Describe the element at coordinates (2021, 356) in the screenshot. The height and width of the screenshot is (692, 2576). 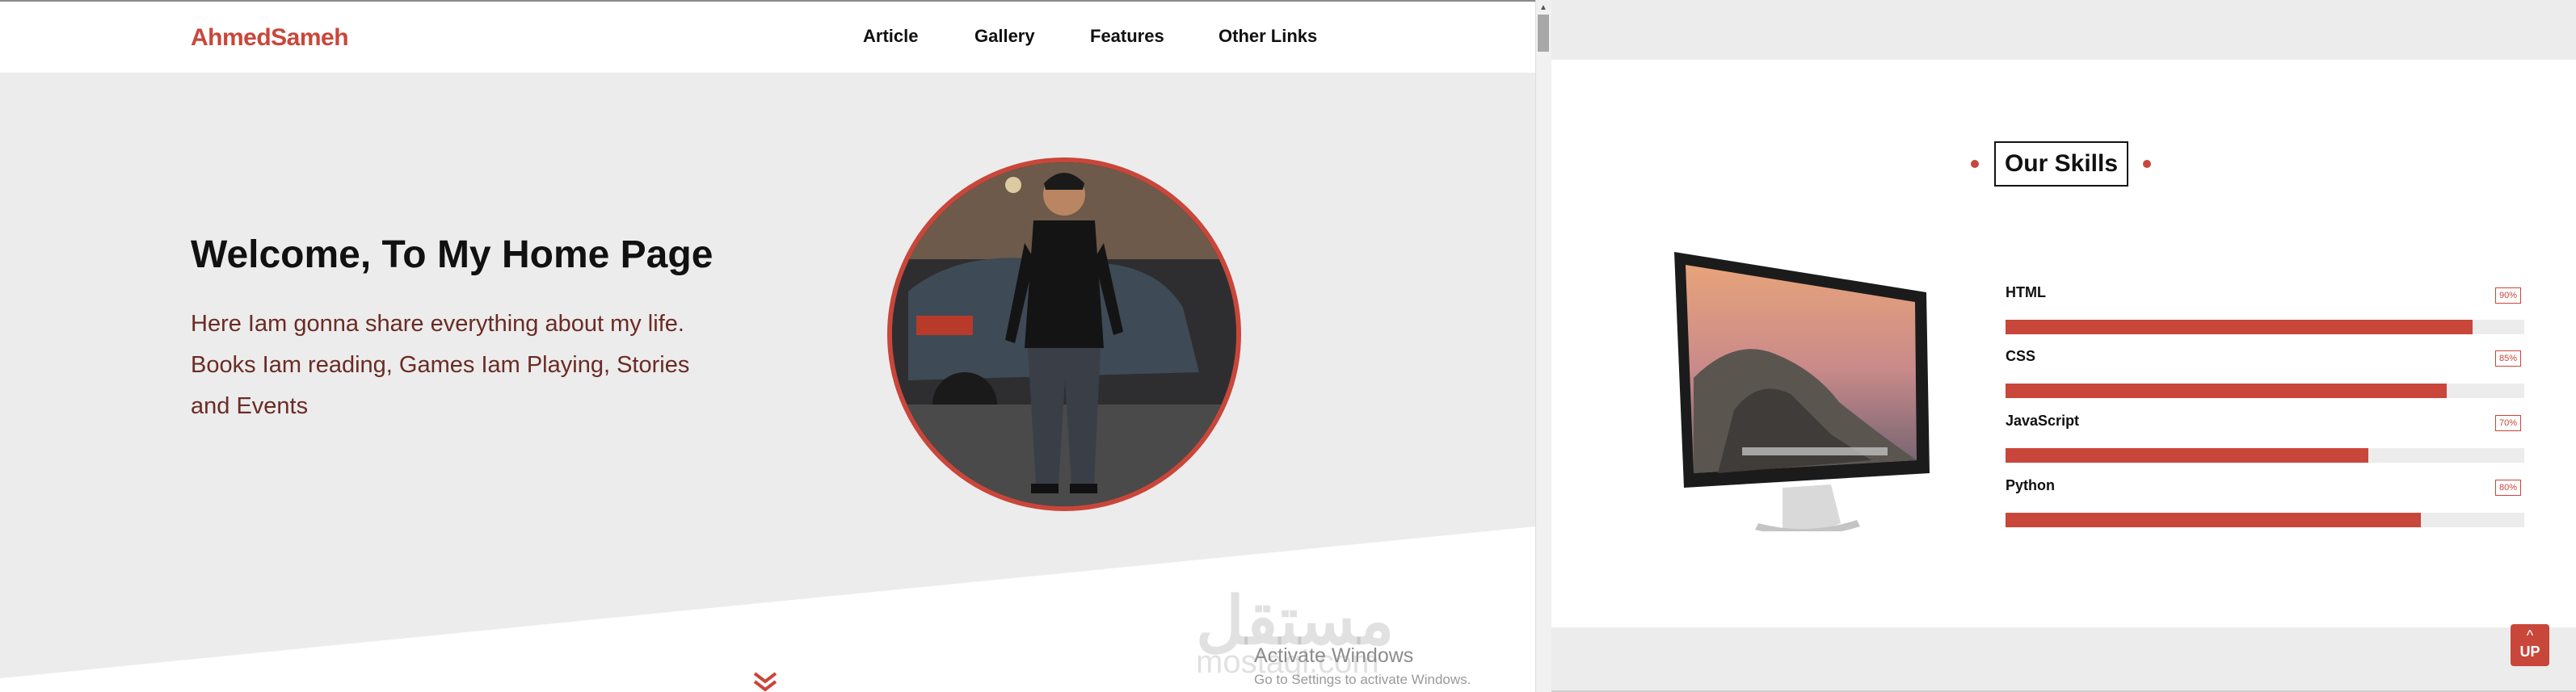
I see `skill-name: CSS` at that location.